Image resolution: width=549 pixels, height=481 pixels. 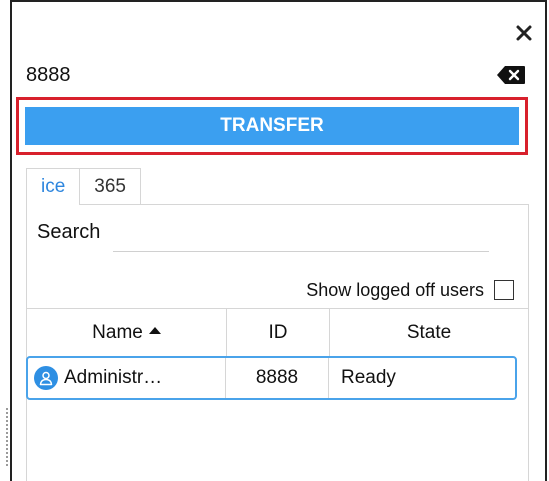 I want to click on column-header-id: ID, so click(x=278, y=332).